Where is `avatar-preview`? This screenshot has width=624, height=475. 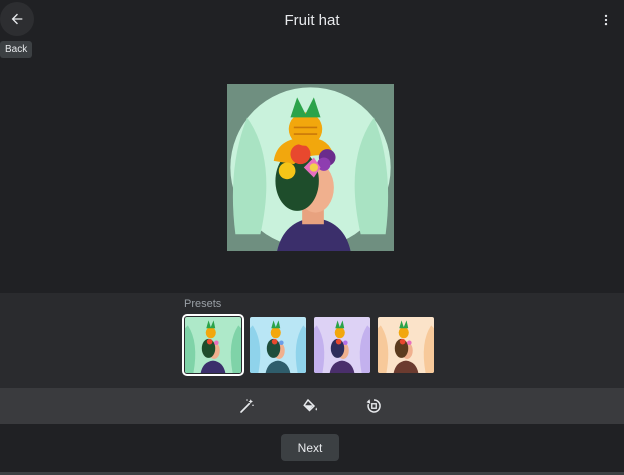
avatar-preview is located at coordinates (310, 167).